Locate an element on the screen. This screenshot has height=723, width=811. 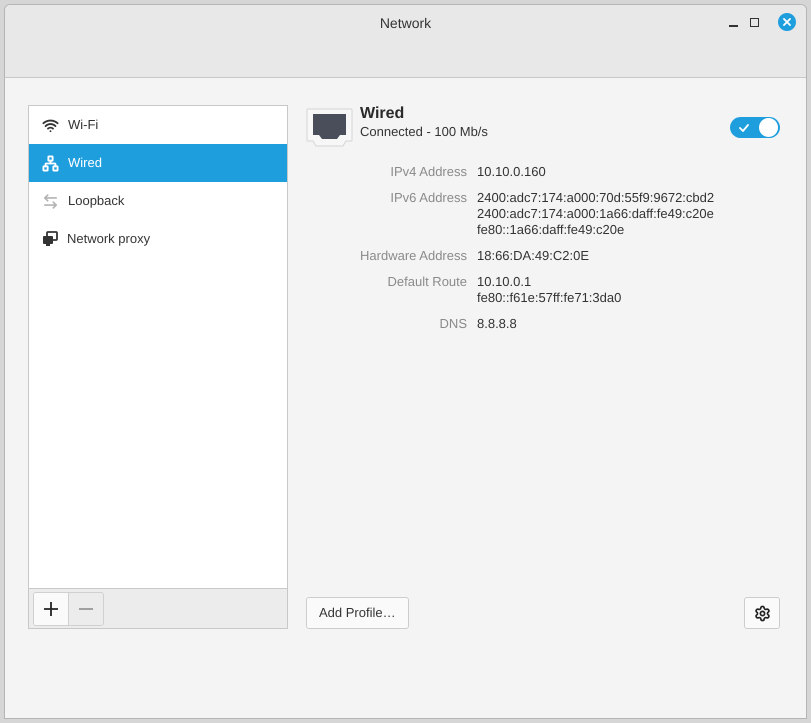
check-icon is located at coordinates (744, 128).